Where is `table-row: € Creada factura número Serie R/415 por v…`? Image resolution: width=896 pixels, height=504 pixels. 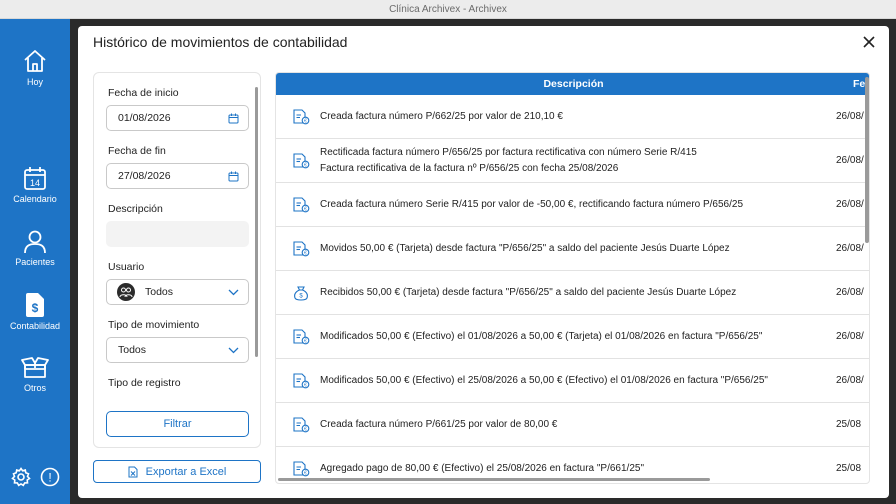 table-row: € Creada factura número Serie R/415 por v… is located at coordinates (572, 205).